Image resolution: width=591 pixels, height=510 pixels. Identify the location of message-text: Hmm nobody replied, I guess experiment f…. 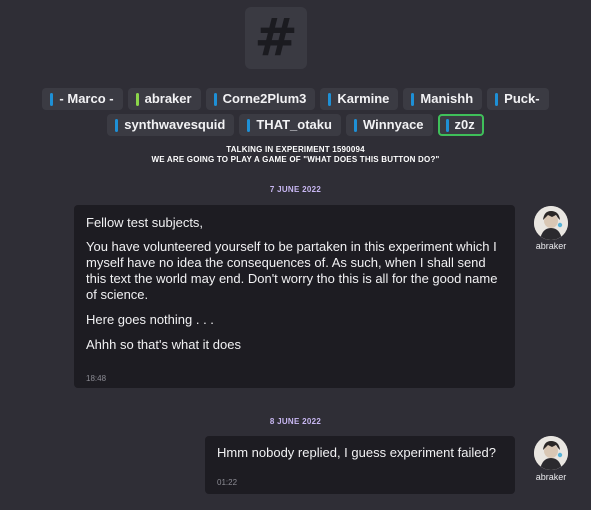
(356, 452).